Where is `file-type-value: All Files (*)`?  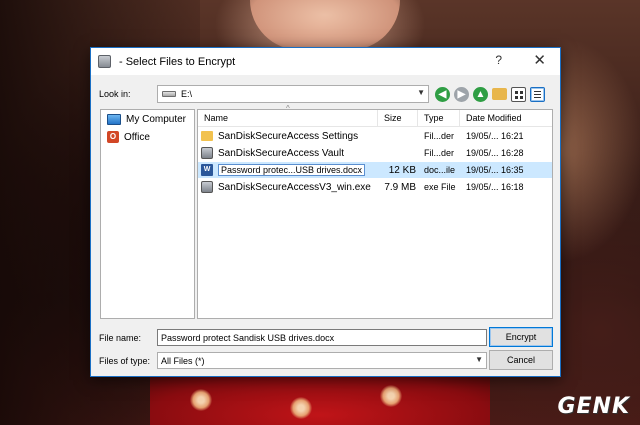 file-type-value: All Files (*) is located at coordinates (183, 360).